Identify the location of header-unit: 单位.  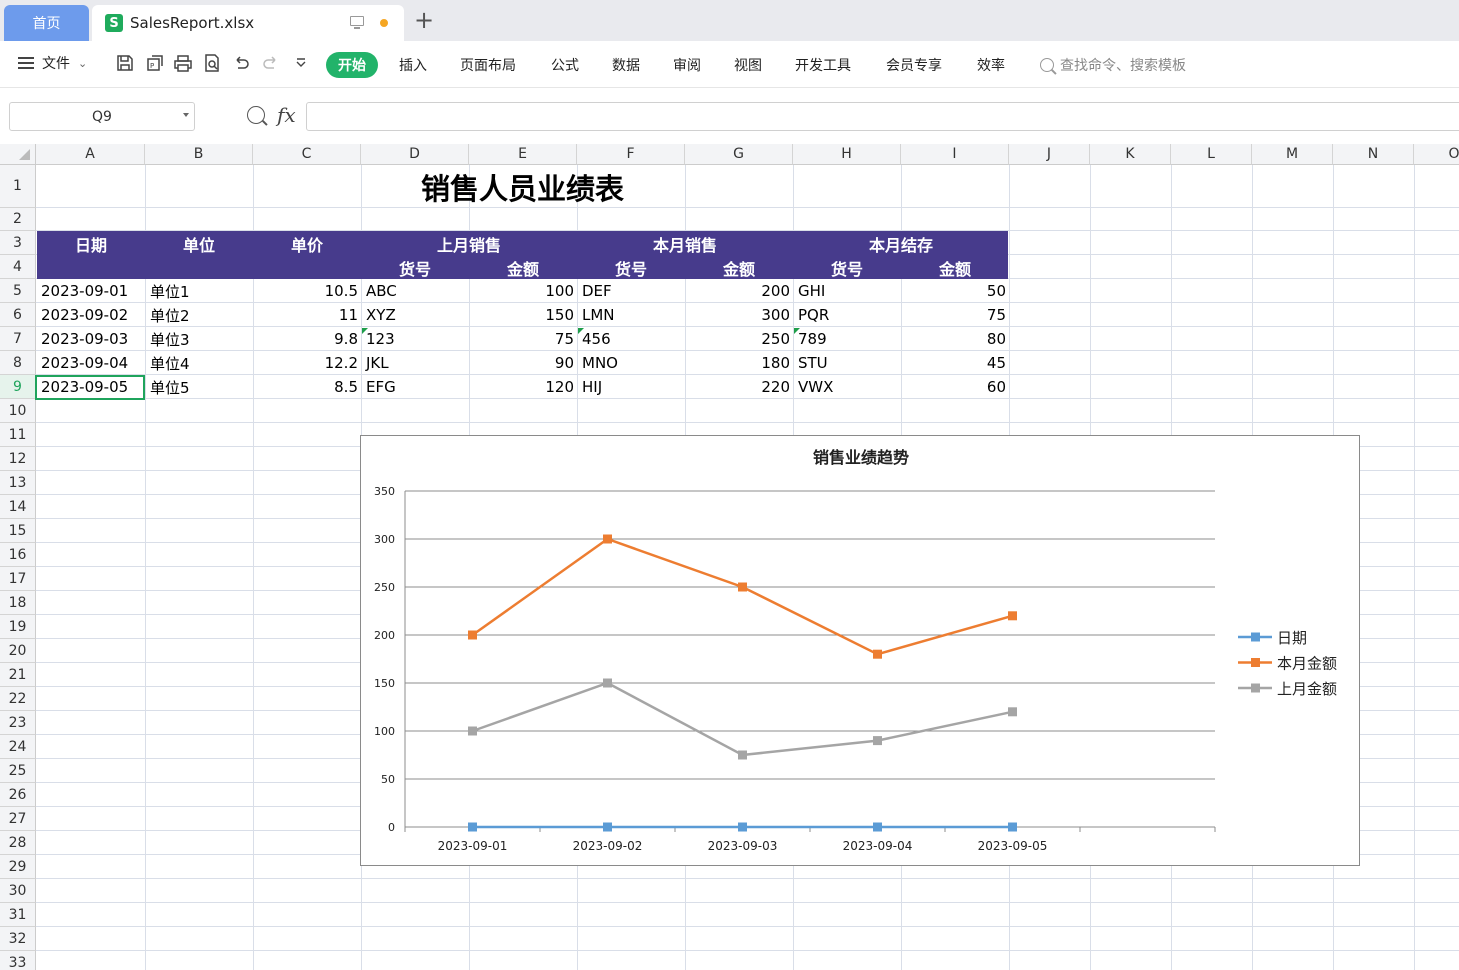
(199, 244).